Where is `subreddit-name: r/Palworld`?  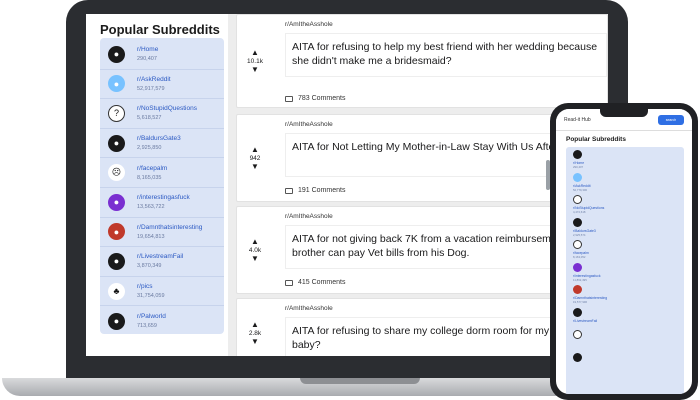 subreddit-name: r/Palworld is located at coordinates (151, 316).